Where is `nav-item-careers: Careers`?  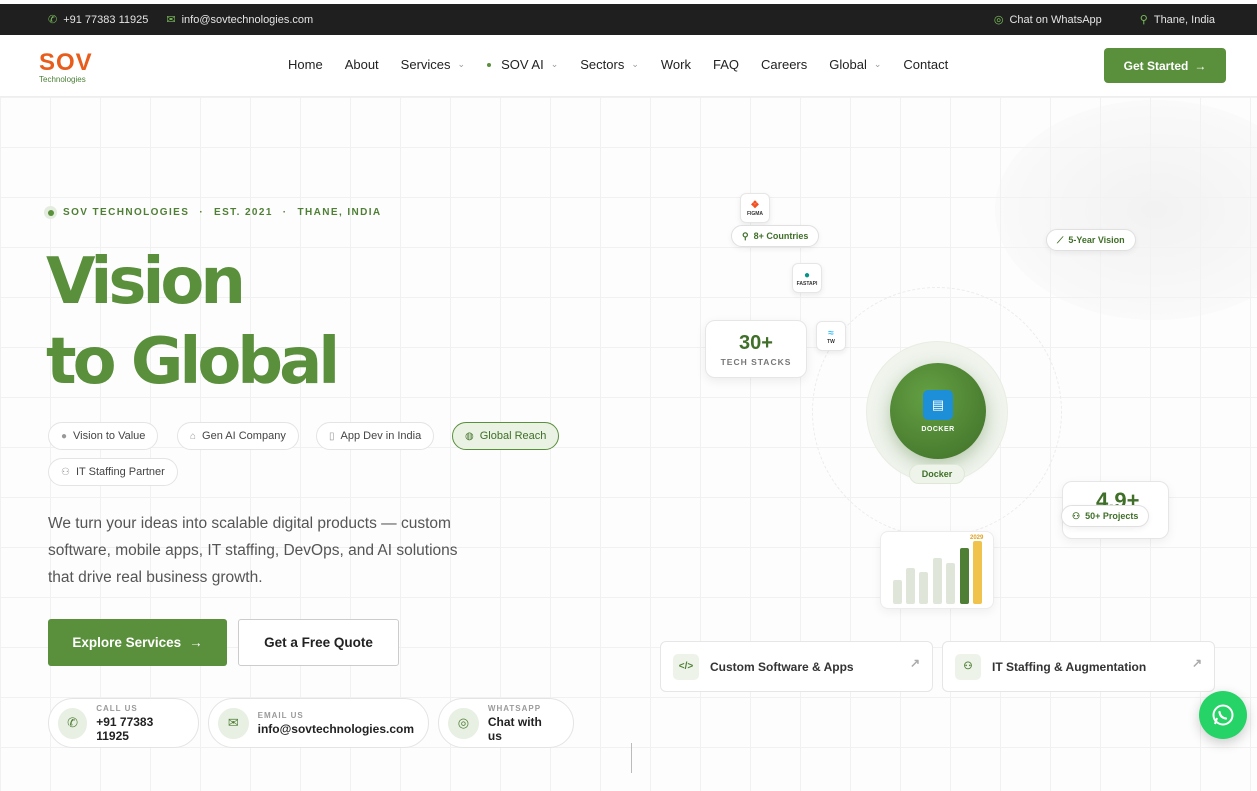 nav-item-careers: Careers is located at coordinates (784, 64).